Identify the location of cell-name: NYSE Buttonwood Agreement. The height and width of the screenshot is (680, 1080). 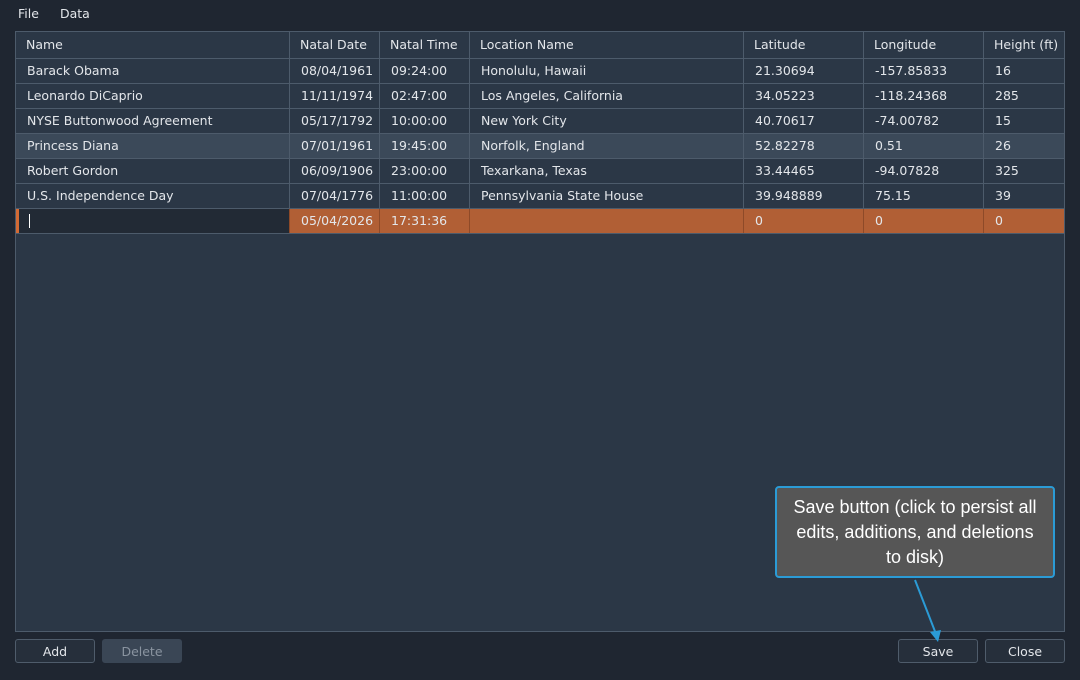
(153, 121).